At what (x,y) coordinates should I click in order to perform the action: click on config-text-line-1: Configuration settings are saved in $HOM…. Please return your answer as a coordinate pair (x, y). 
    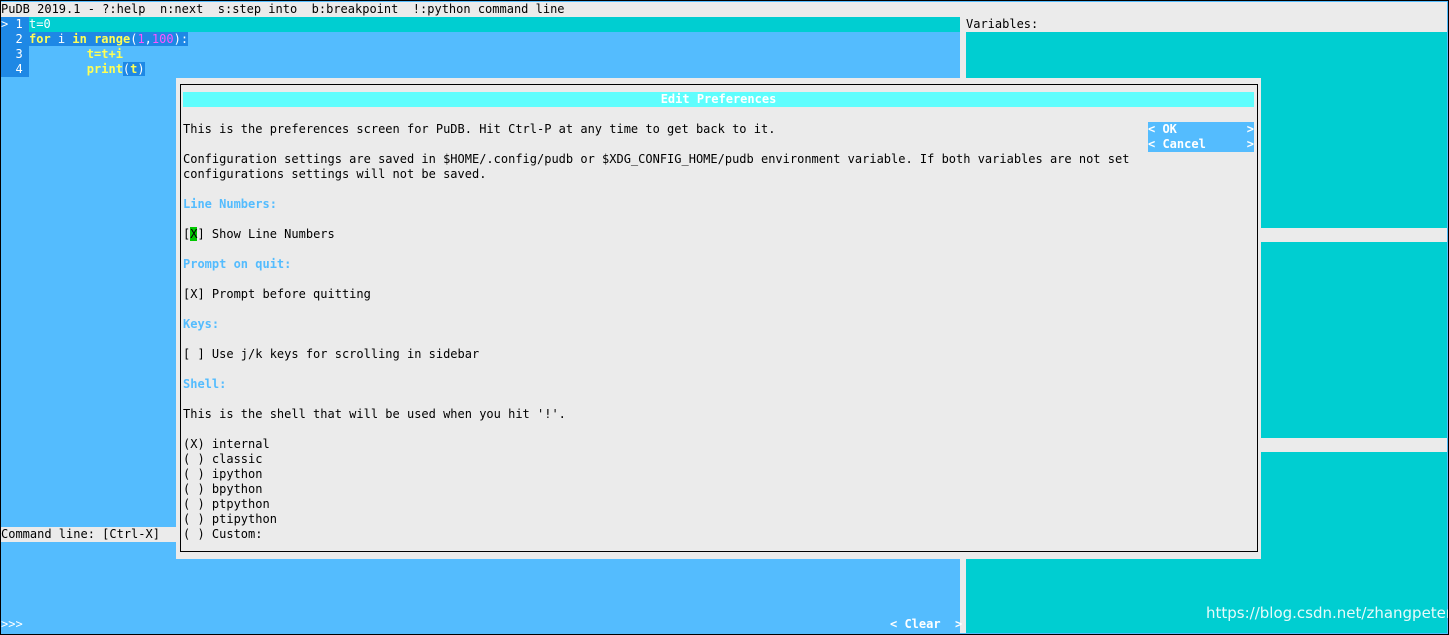
    Looking at the image, I should click on (656, 159).